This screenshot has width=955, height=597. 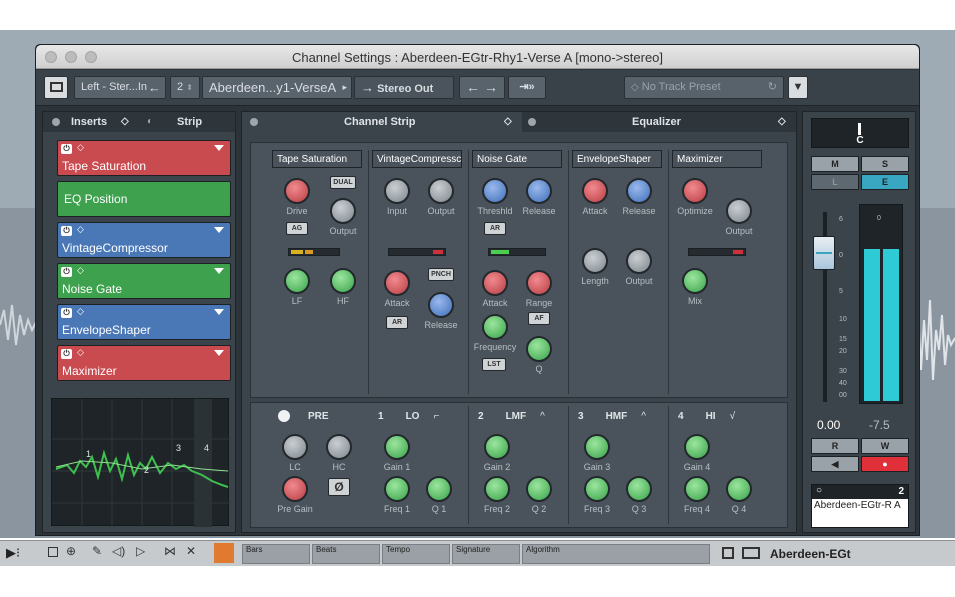 I want to click on strip-bypass-icon, so click(x=254, y=122).